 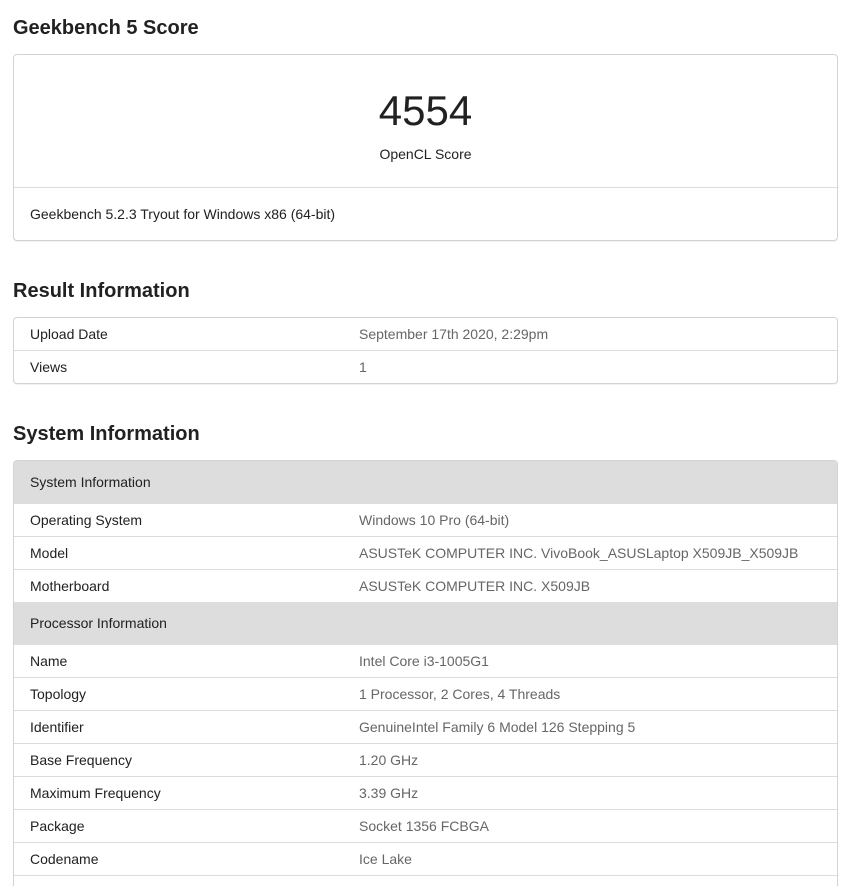 What do you see at coordinates (425, 760) in the screenshot?
I see `table-row: Base Frequency 1.20 GHz` at bounding box center [425, 760].